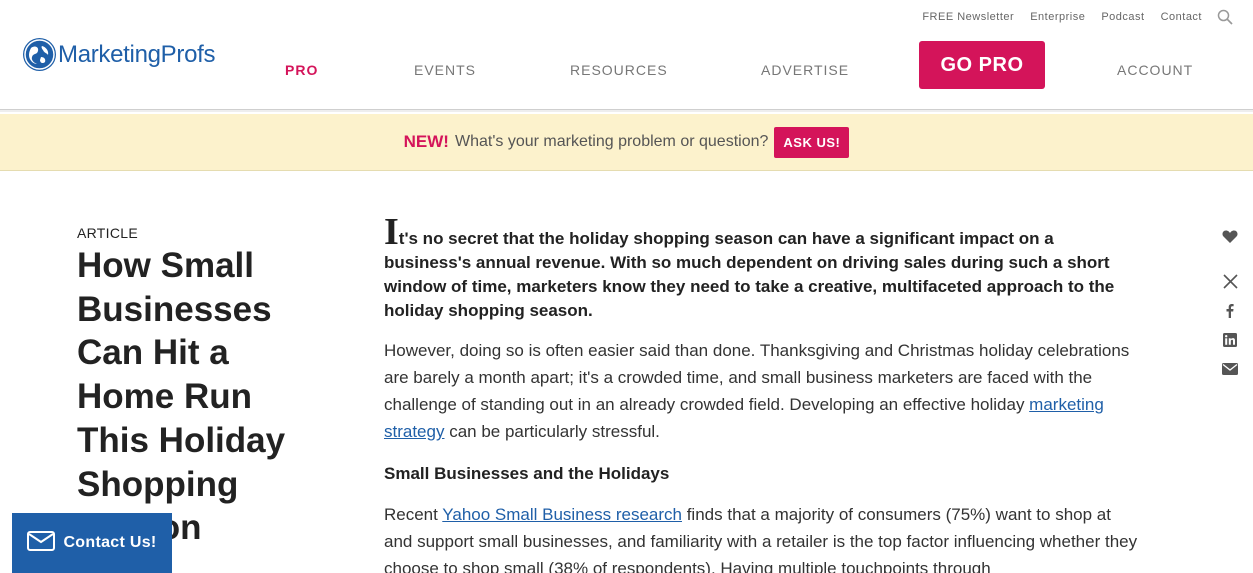  I want to click on nav-advertise: ADVERTISE, so click(805, 70).